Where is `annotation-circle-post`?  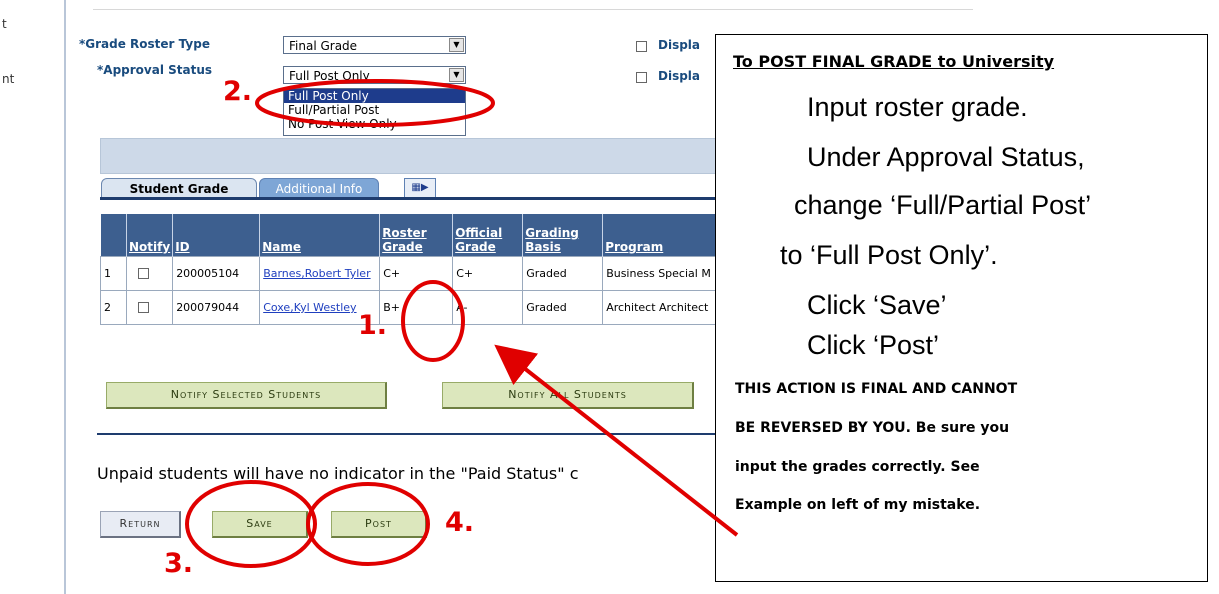 annotation-circle-post is located at coordinates (368, 524).